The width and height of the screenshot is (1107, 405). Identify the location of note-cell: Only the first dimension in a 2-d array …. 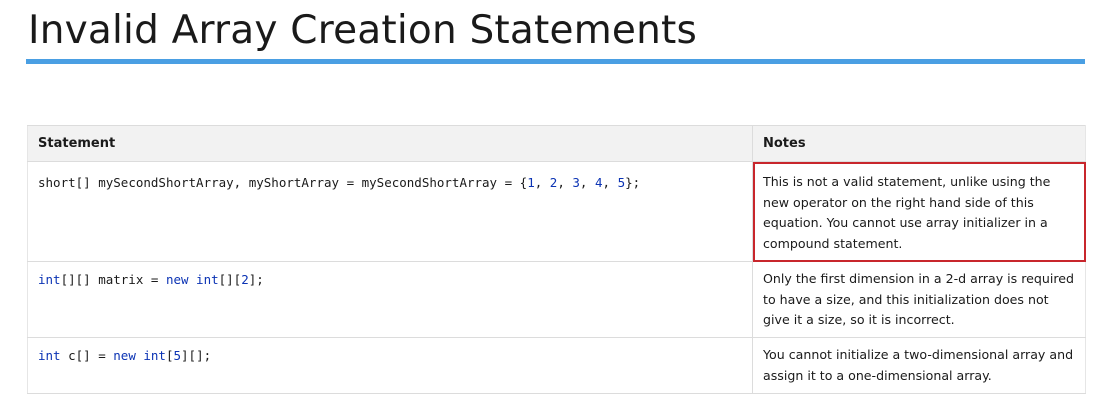
(919, 299).